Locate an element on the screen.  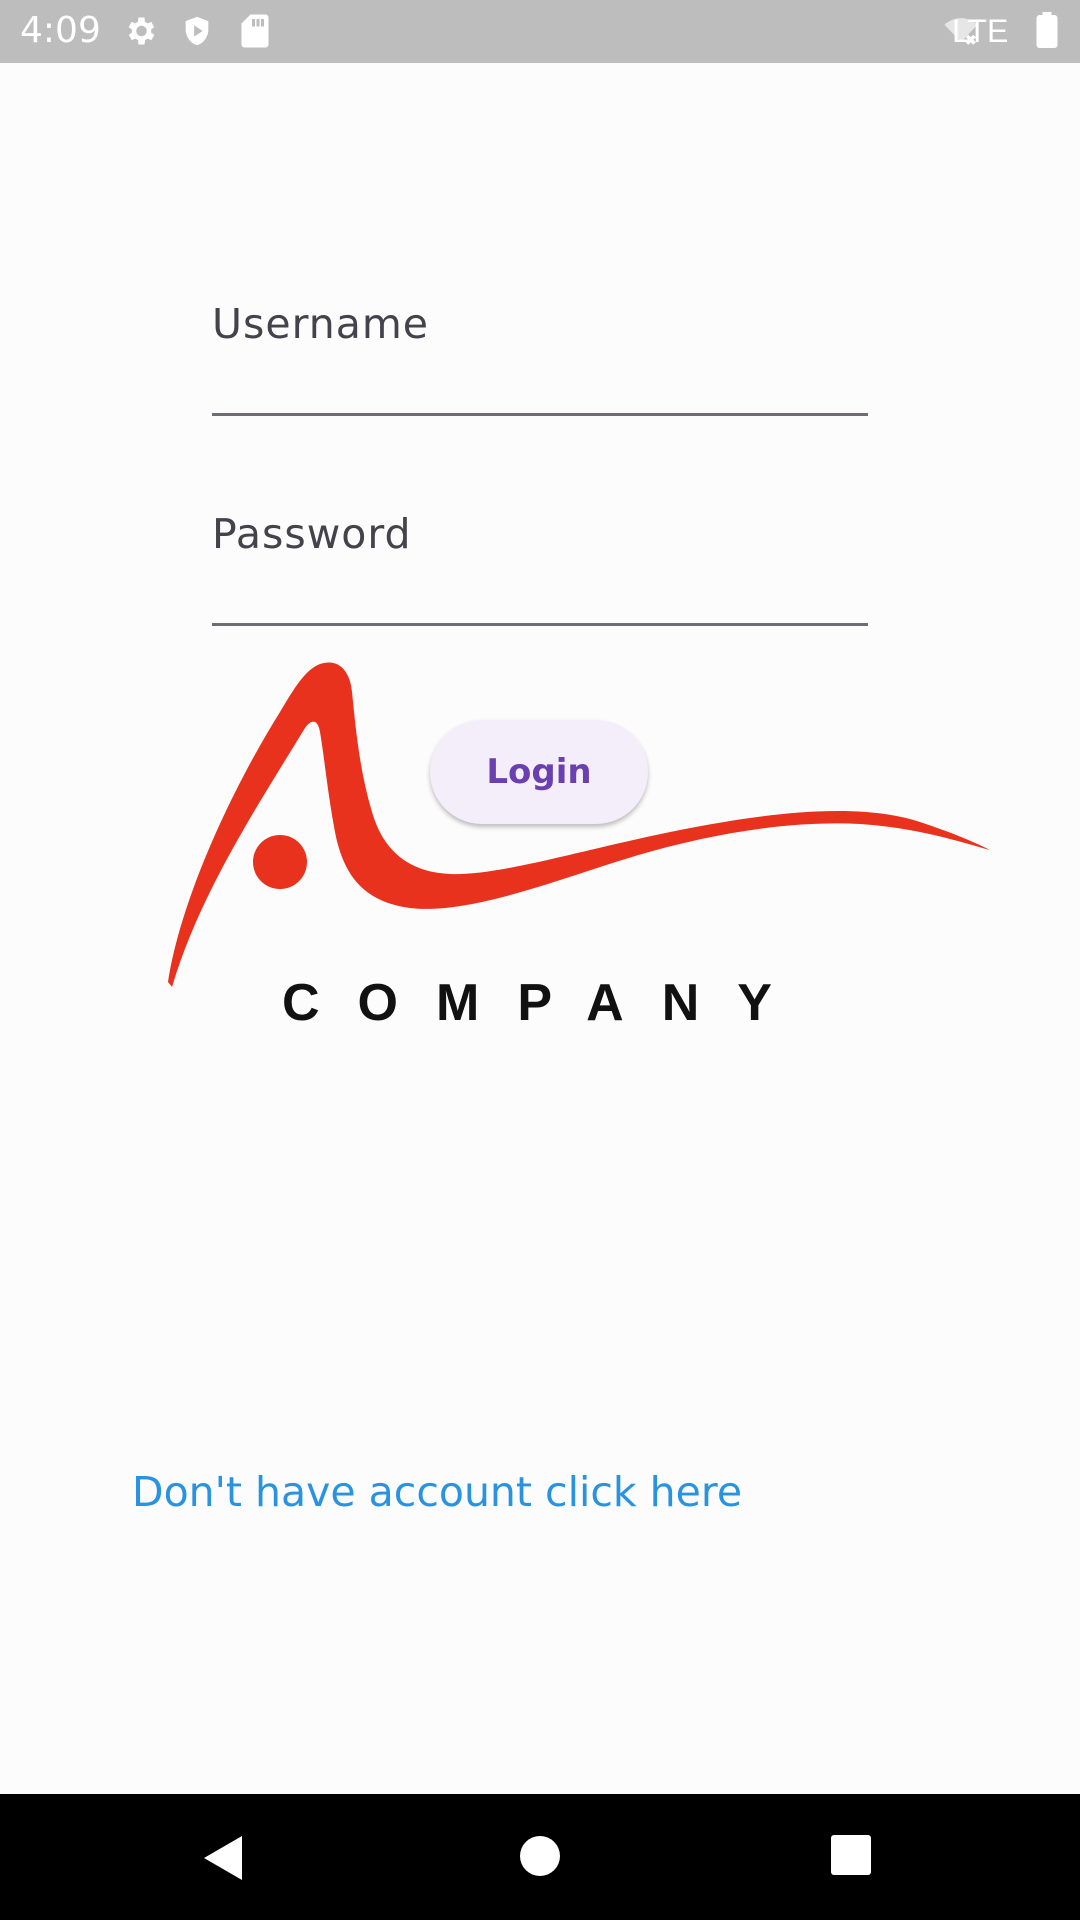
username-field: Username is located at coordinates (540, 360).